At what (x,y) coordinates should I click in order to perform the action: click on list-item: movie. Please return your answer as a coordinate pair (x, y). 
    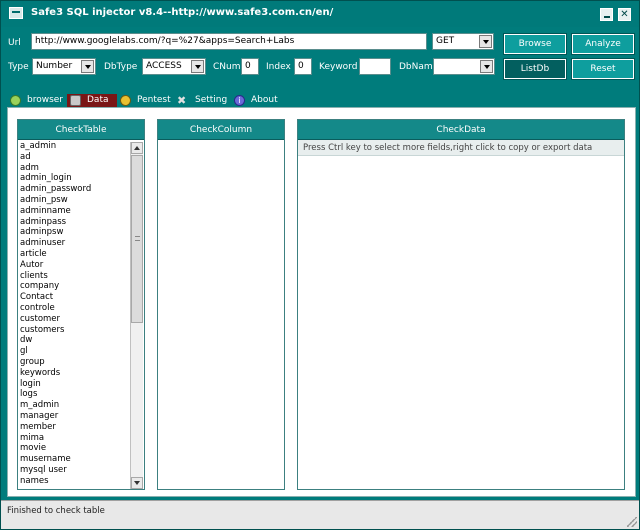
    Looking at the image, I should click on (72, 448).